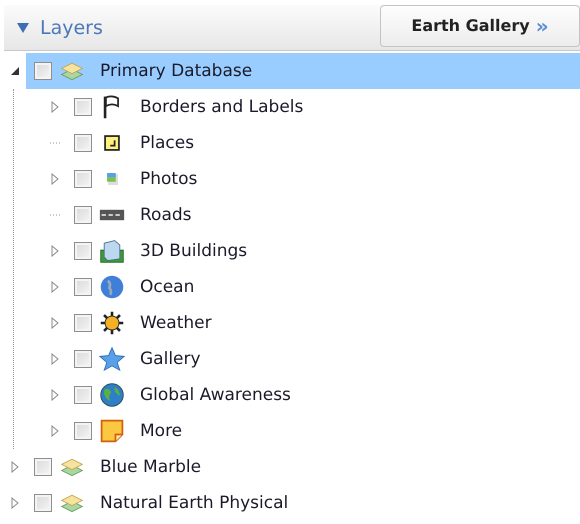 The image size is (580, 524). What do you see at coordinates (323, 179) in the screenshot?
I see `tree-item: Photos` at bounding box center [323, 179].